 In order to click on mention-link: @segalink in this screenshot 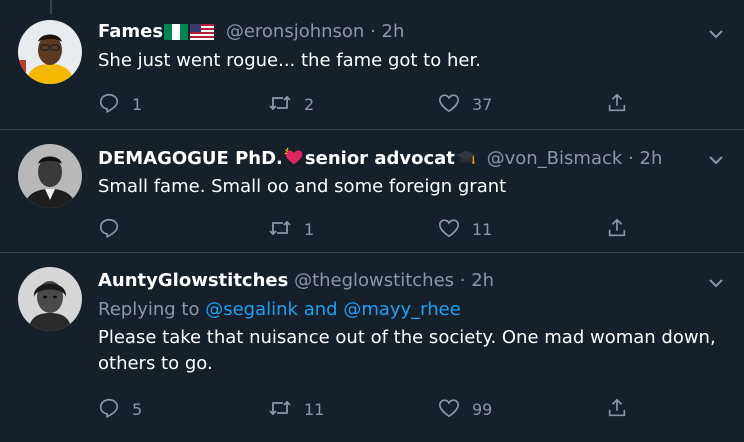, I will do `click(251, 309)`.